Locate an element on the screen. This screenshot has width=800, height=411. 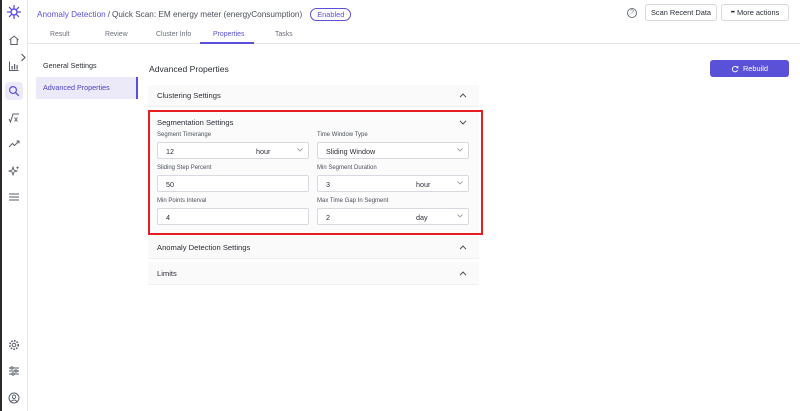
sliding-step-percent-value: 50 is located at coordinates (170, 184).